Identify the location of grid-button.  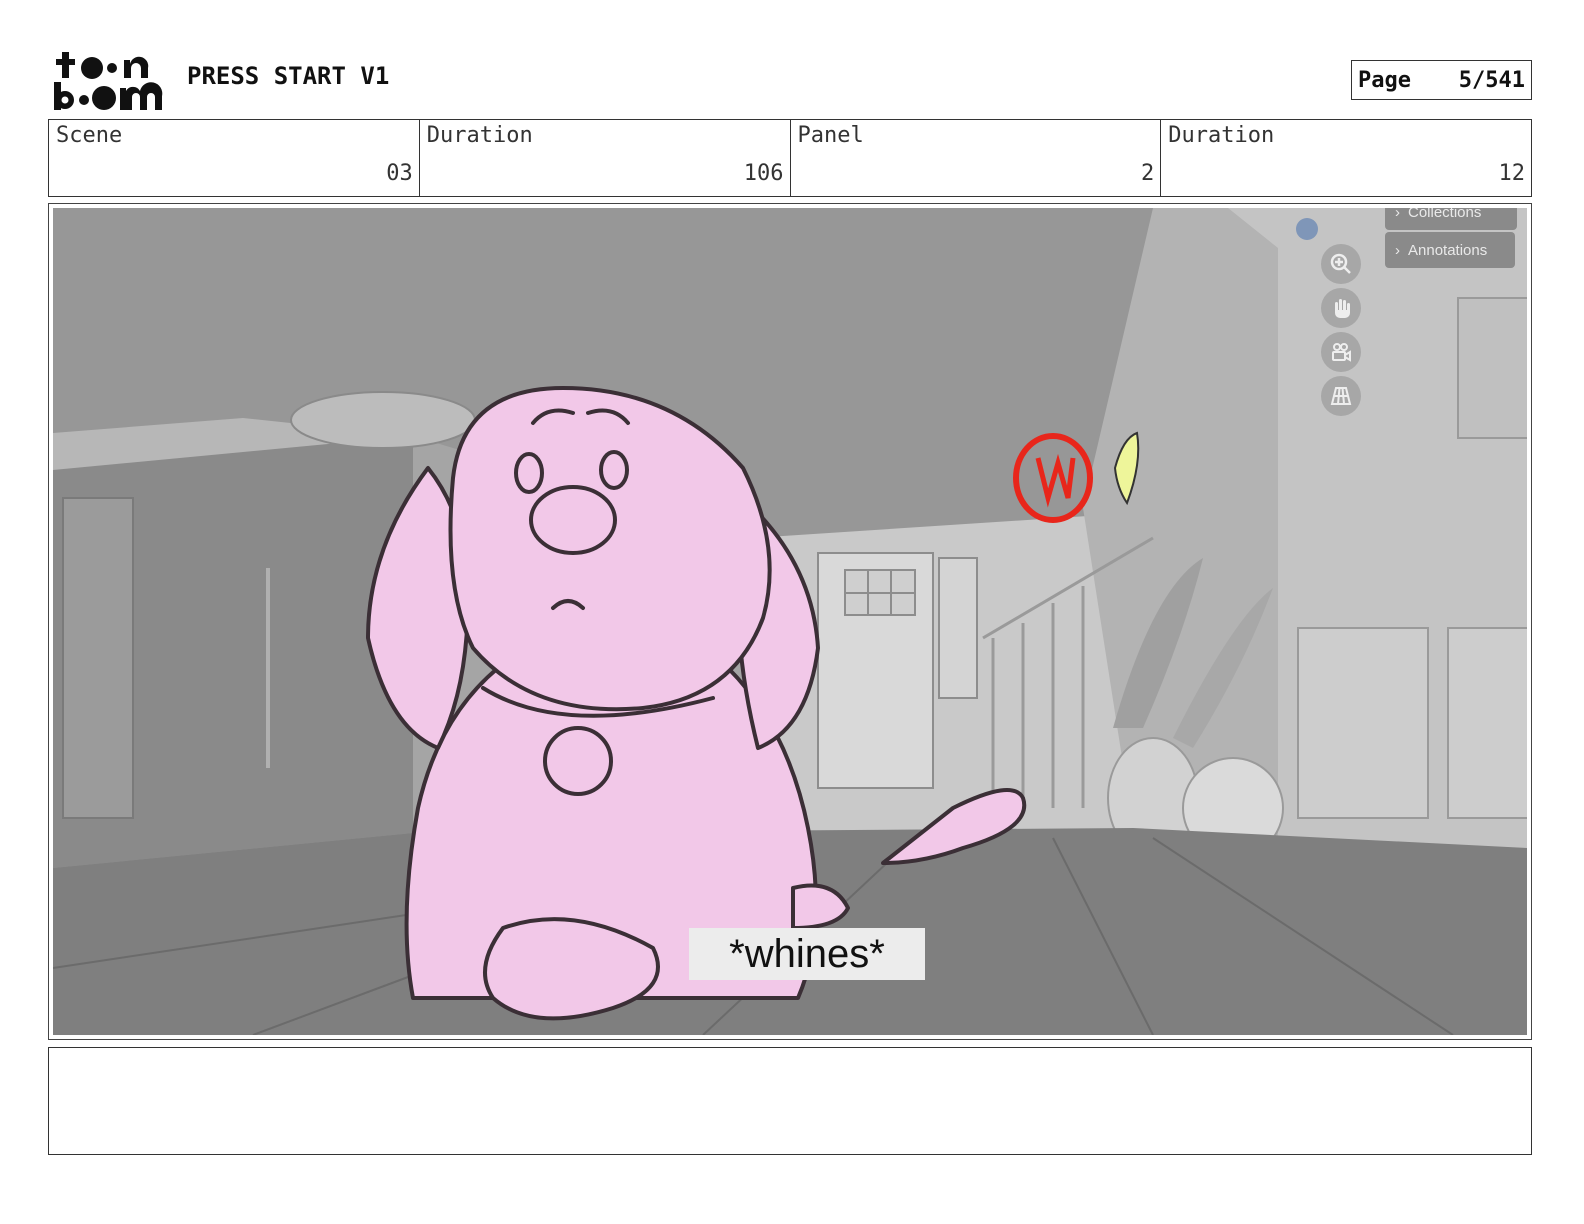
(1341, 396).